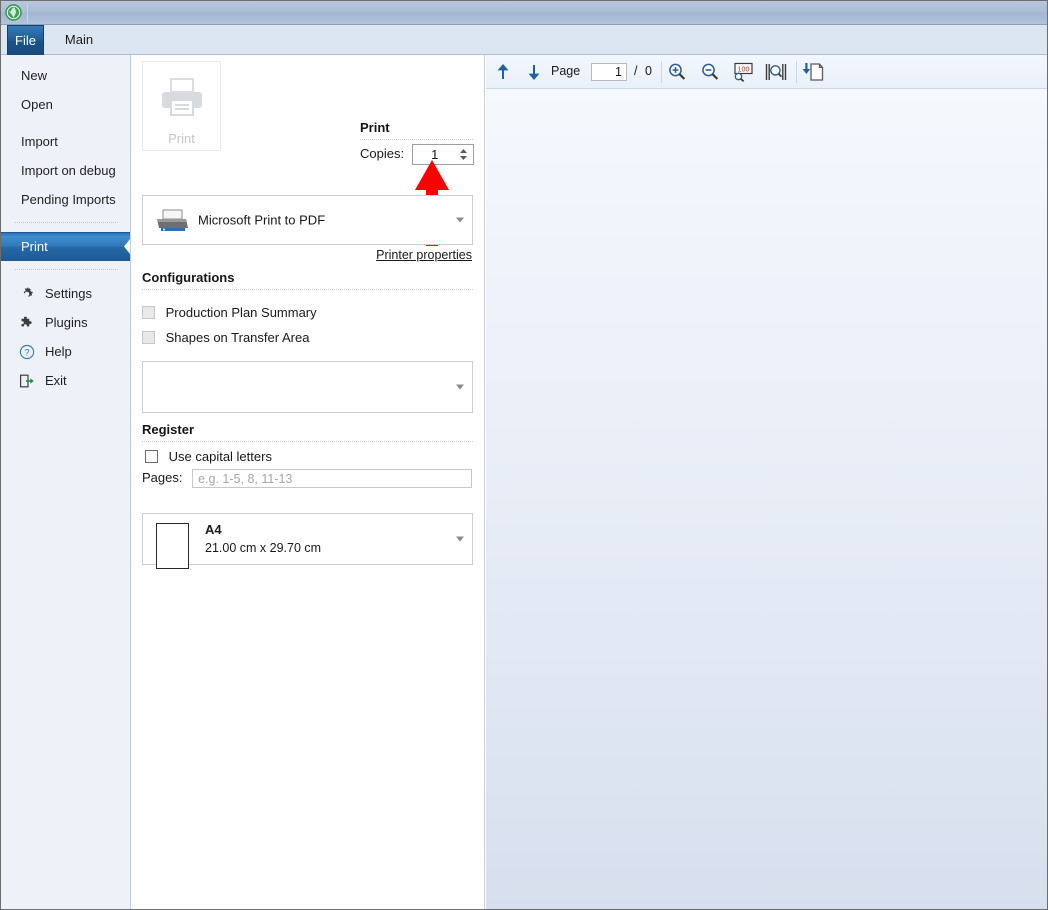 The height and width of the screenshot is (910, 1048). Describe the element at coordinates (27, 13) in the screenshot. I see `title-bar-divider` at that location.